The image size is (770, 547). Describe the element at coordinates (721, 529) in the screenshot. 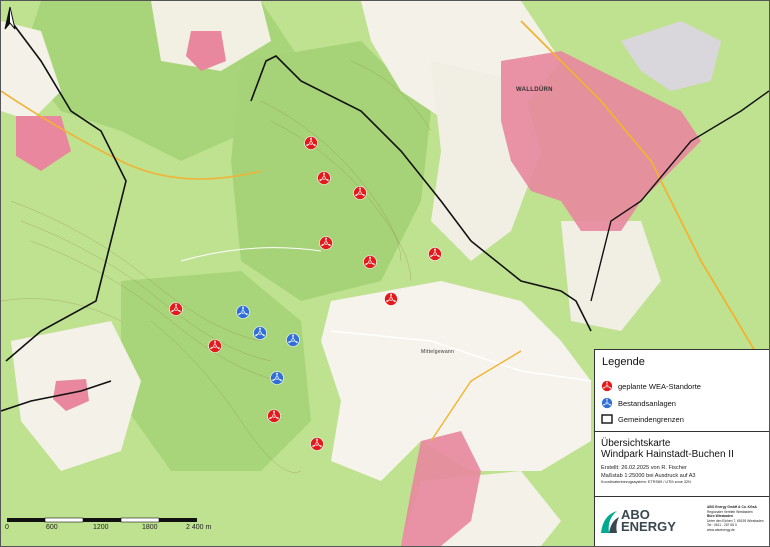

I see `company-line: www.aboenergy.de` at that location.